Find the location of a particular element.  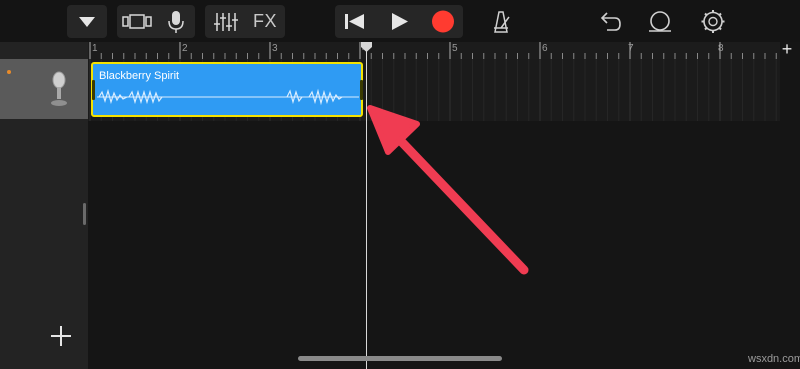

loop-browser-button is located at coordinates (660, 21).